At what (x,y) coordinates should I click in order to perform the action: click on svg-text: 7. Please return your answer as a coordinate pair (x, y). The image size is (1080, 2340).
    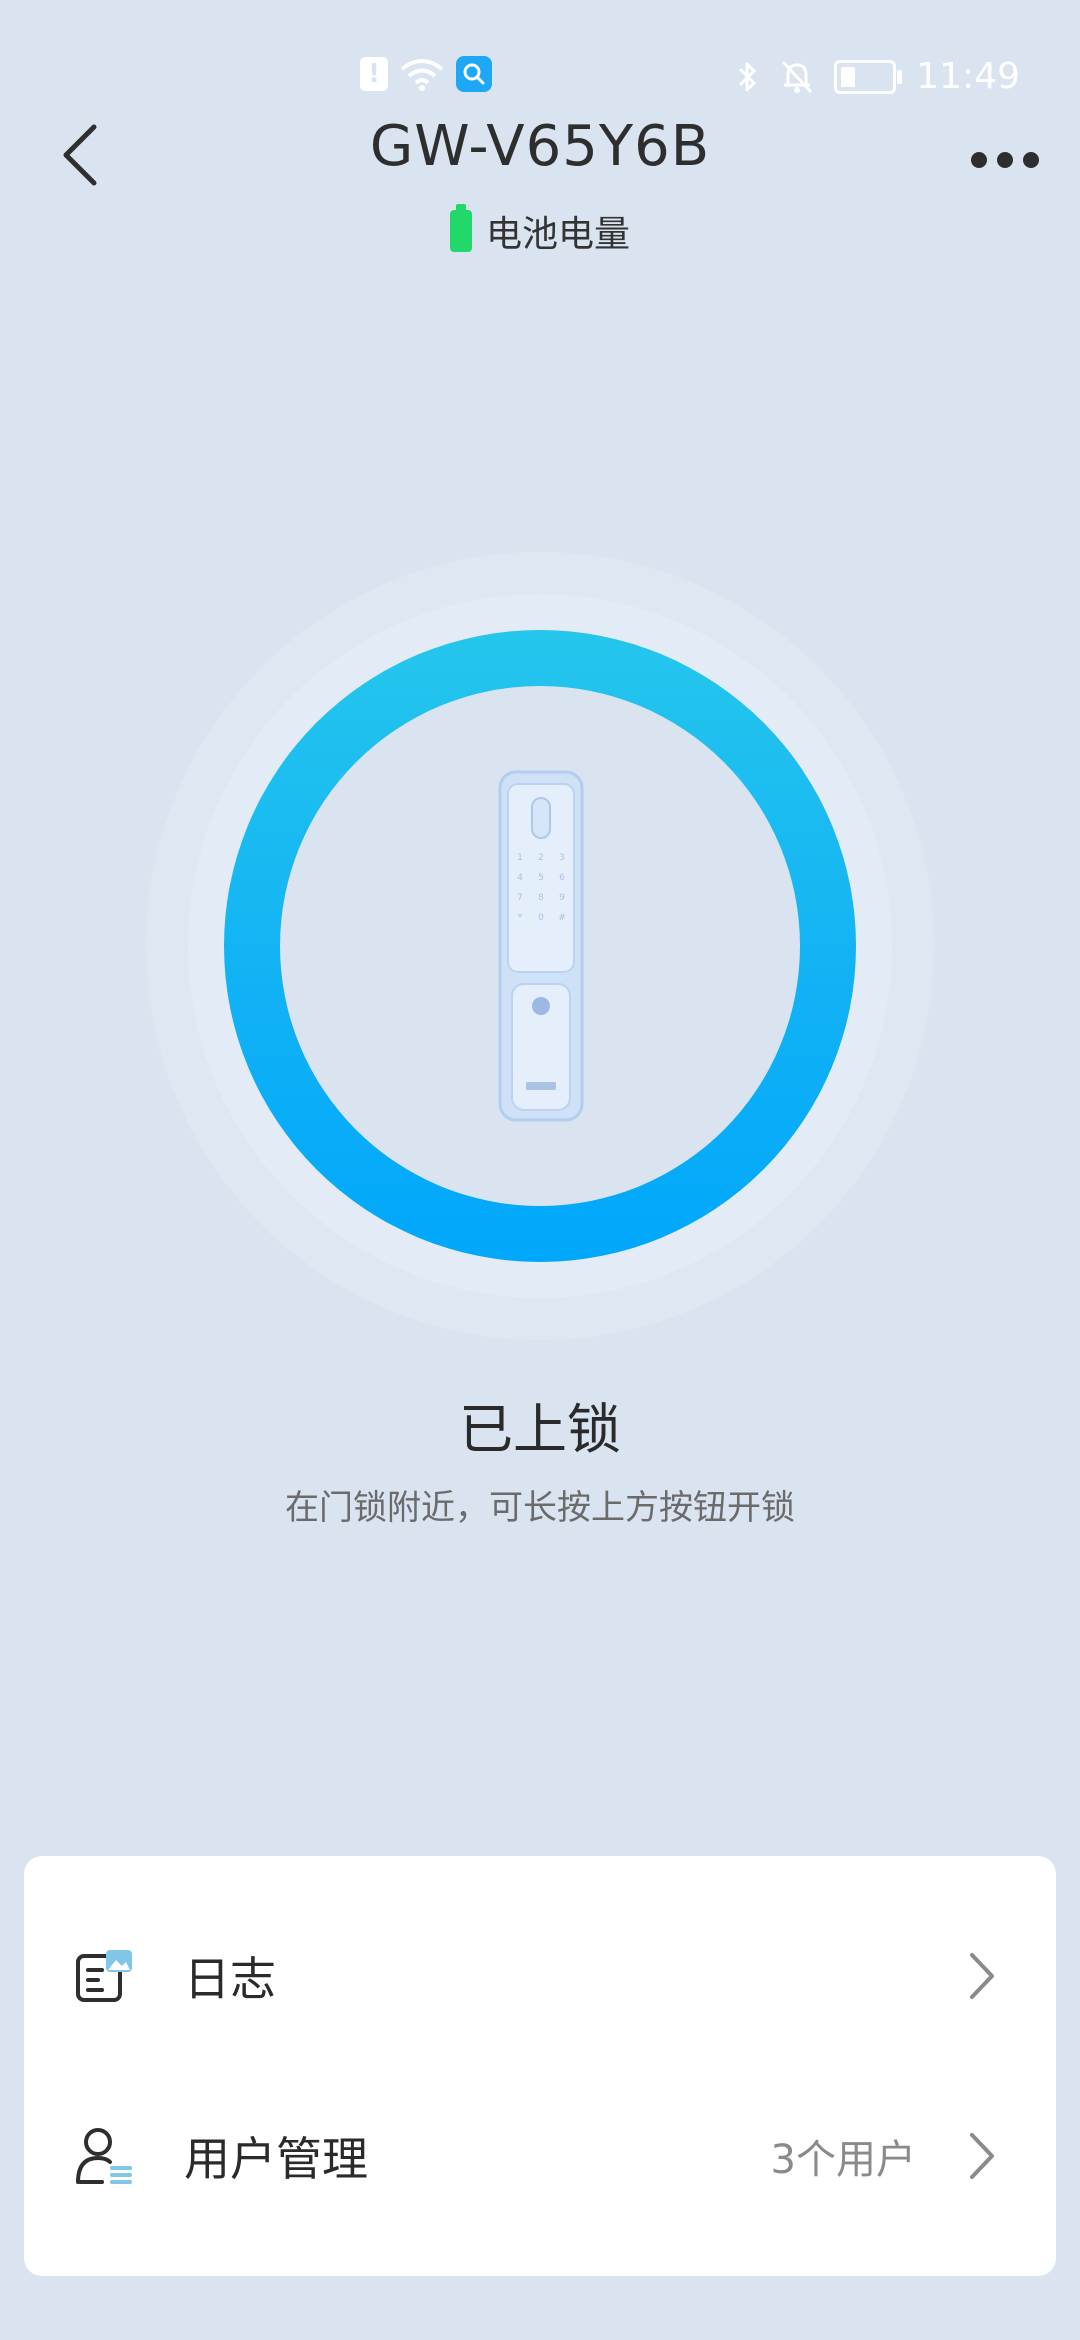
    Looking at the image, I should click on (520, 898).